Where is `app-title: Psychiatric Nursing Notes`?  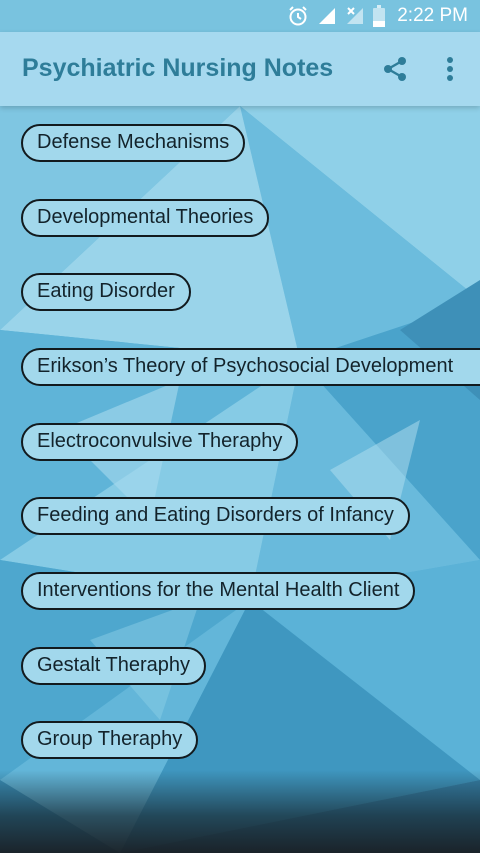
app-title: Psychiatric Nursing Notes is located at coordinates (178, 68).